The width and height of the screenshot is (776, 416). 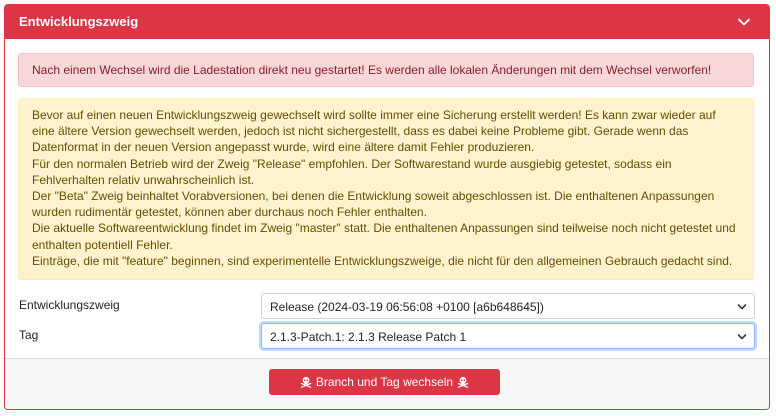 I want to click on panel-title: Entwicklungszweig, so click(x=79, y=21).